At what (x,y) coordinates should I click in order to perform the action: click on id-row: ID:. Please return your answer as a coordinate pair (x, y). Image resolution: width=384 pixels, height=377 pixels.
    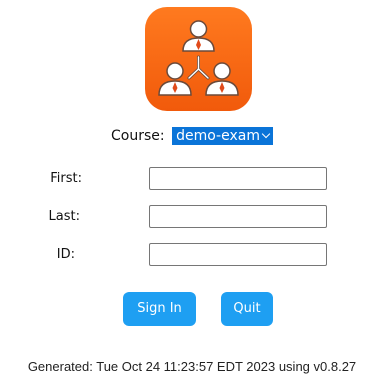
    Looking at the image, I should click on (192, 256).